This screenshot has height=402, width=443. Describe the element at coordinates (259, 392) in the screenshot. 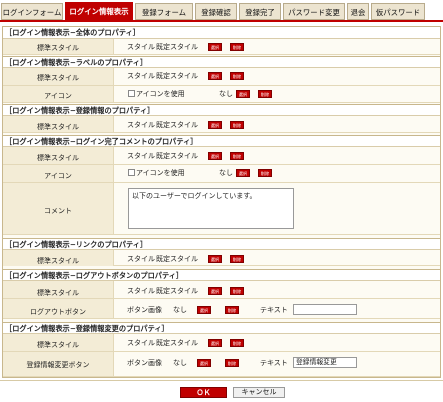

I see `cancel-button: キャンセル` at that location.